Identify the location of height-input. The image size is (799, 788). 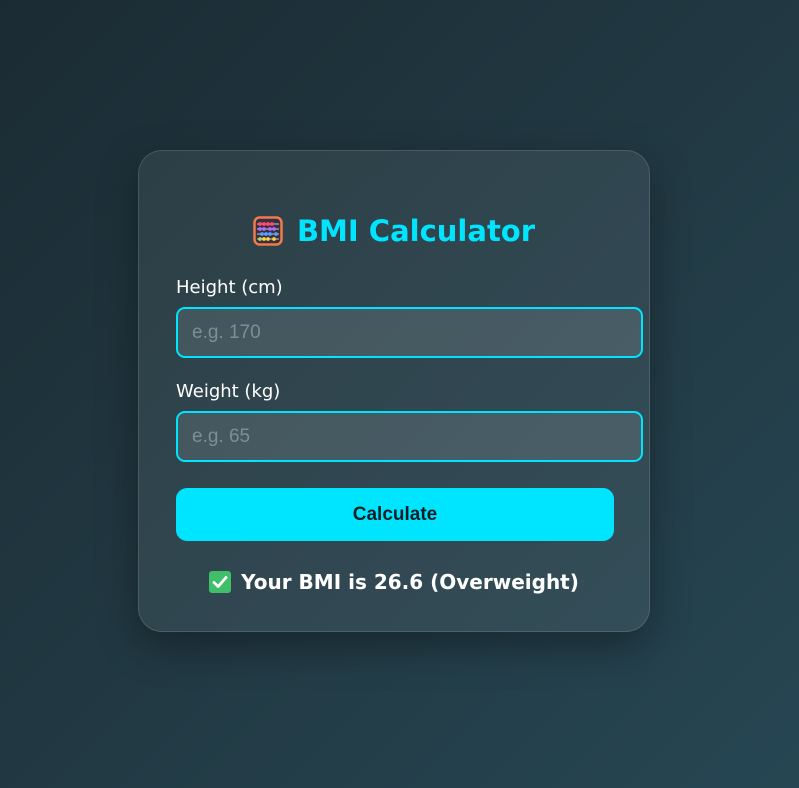
(409, 332).